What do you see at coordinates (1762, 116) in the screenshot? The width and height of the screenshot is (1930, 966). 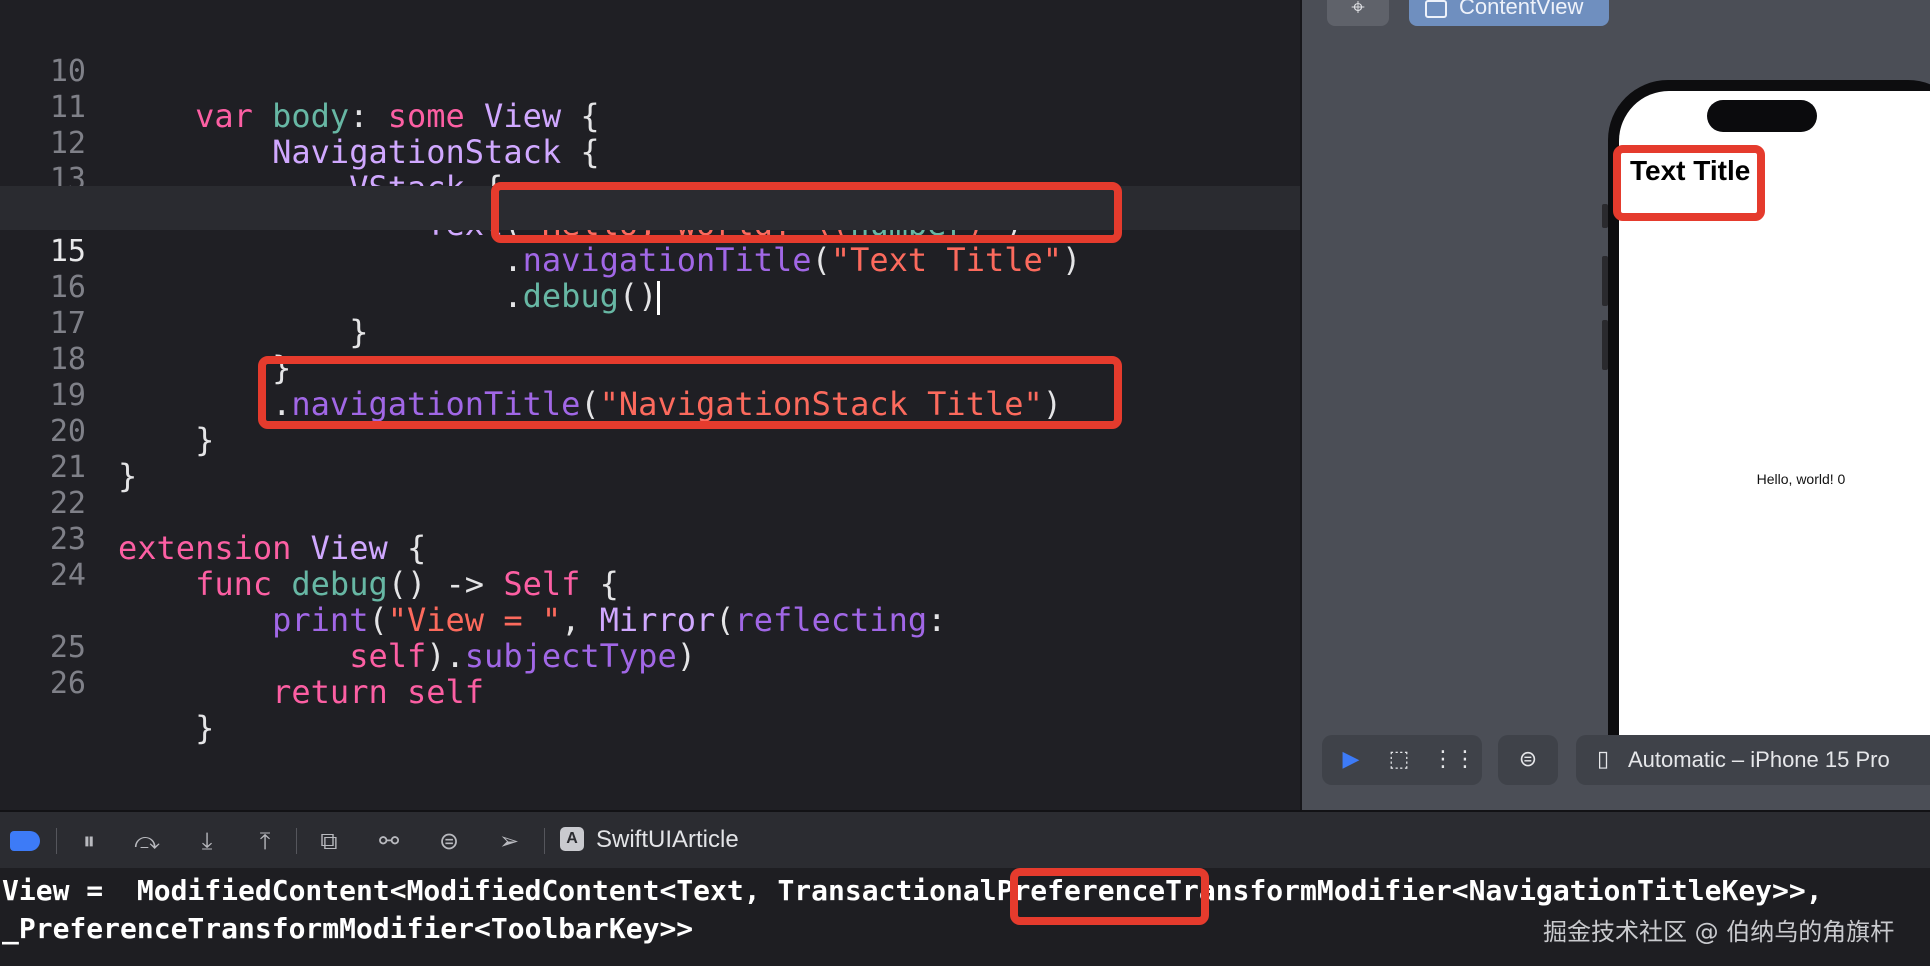 I see `dynamic-island` at bounding box center [1762, 116].